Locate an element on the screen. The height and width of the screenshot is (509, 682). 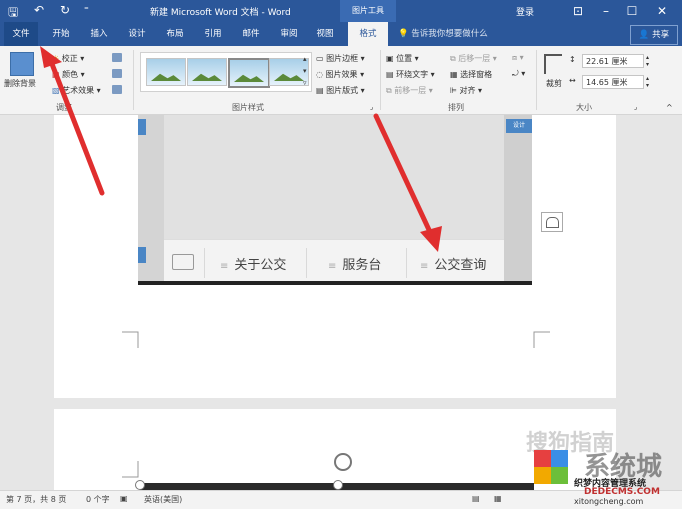
windows-logo-icon is located at coordinates (551, 467).